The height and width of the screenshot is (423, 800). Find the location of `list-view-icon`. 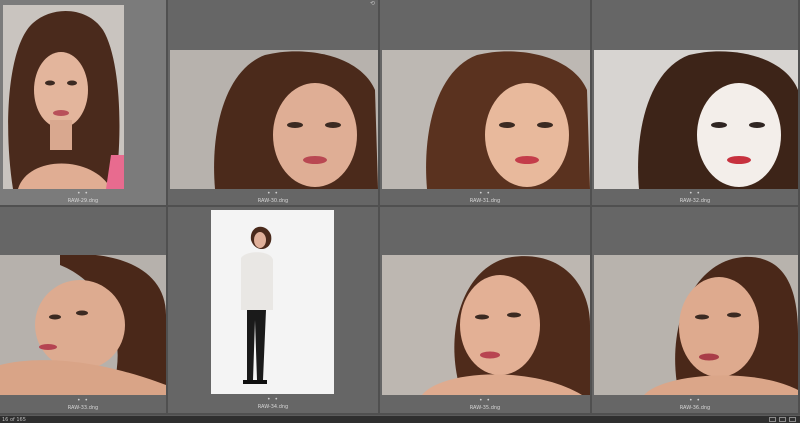

list-view-icon is located at coordinates (782, 419).